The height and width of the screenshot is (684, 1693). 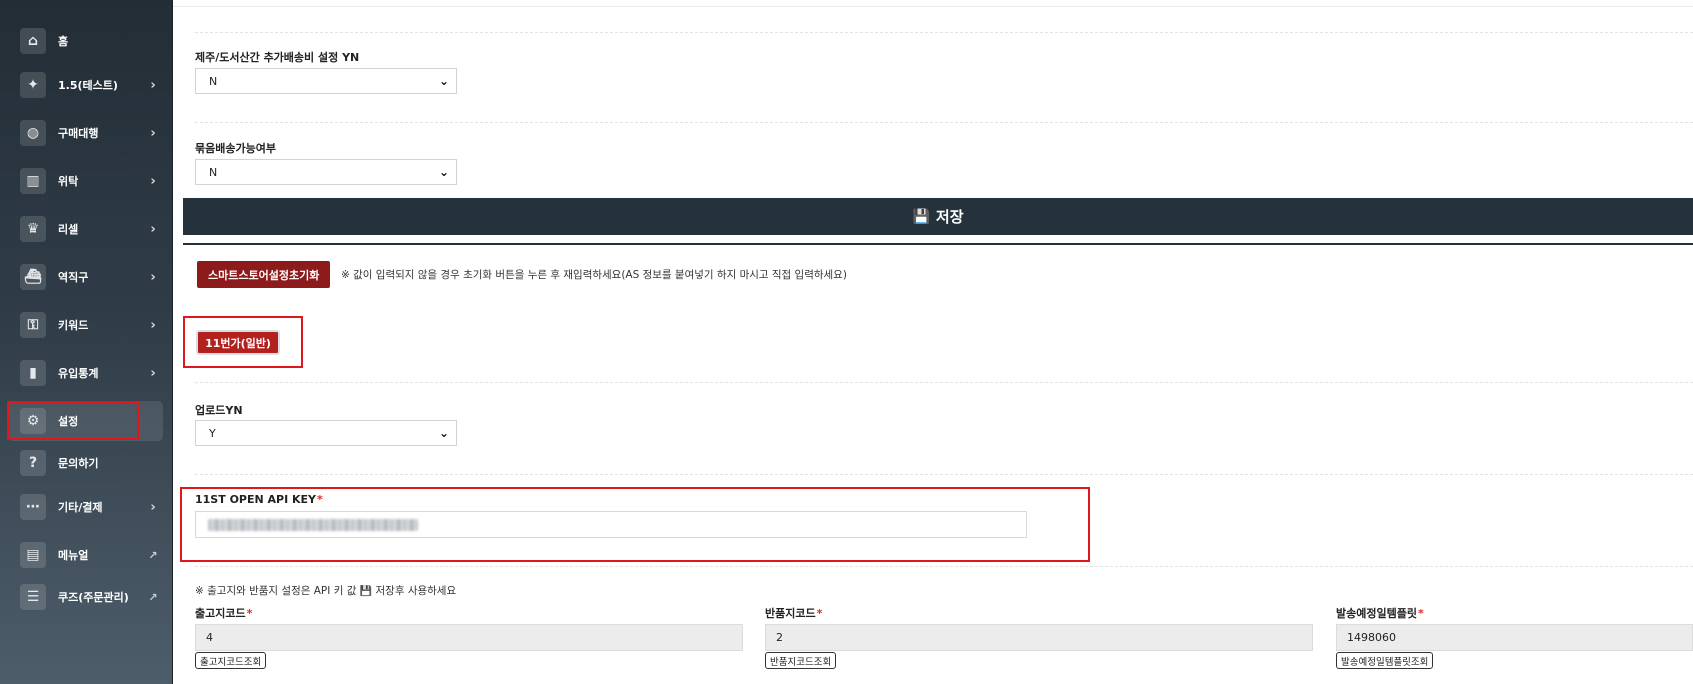 I want to click on store-icon: ▥, so click(x=33, y=181).